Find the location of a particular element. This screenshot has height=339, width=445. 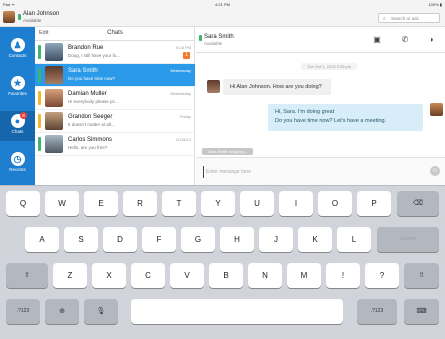

key-j: J is located at coordinates (276, 239).